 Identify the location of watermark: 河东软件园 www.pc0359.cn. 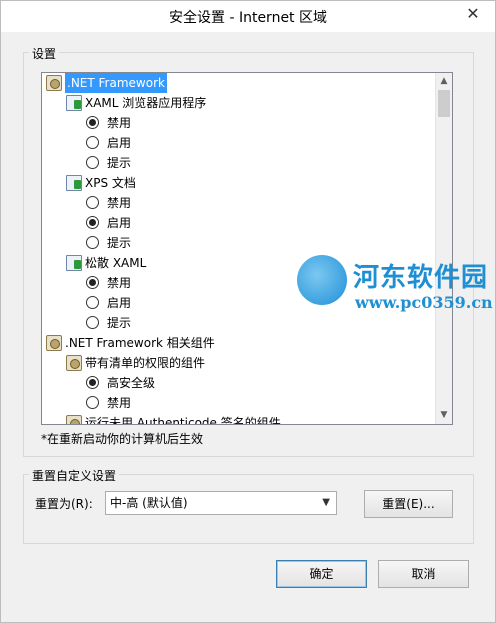
(396, 300).